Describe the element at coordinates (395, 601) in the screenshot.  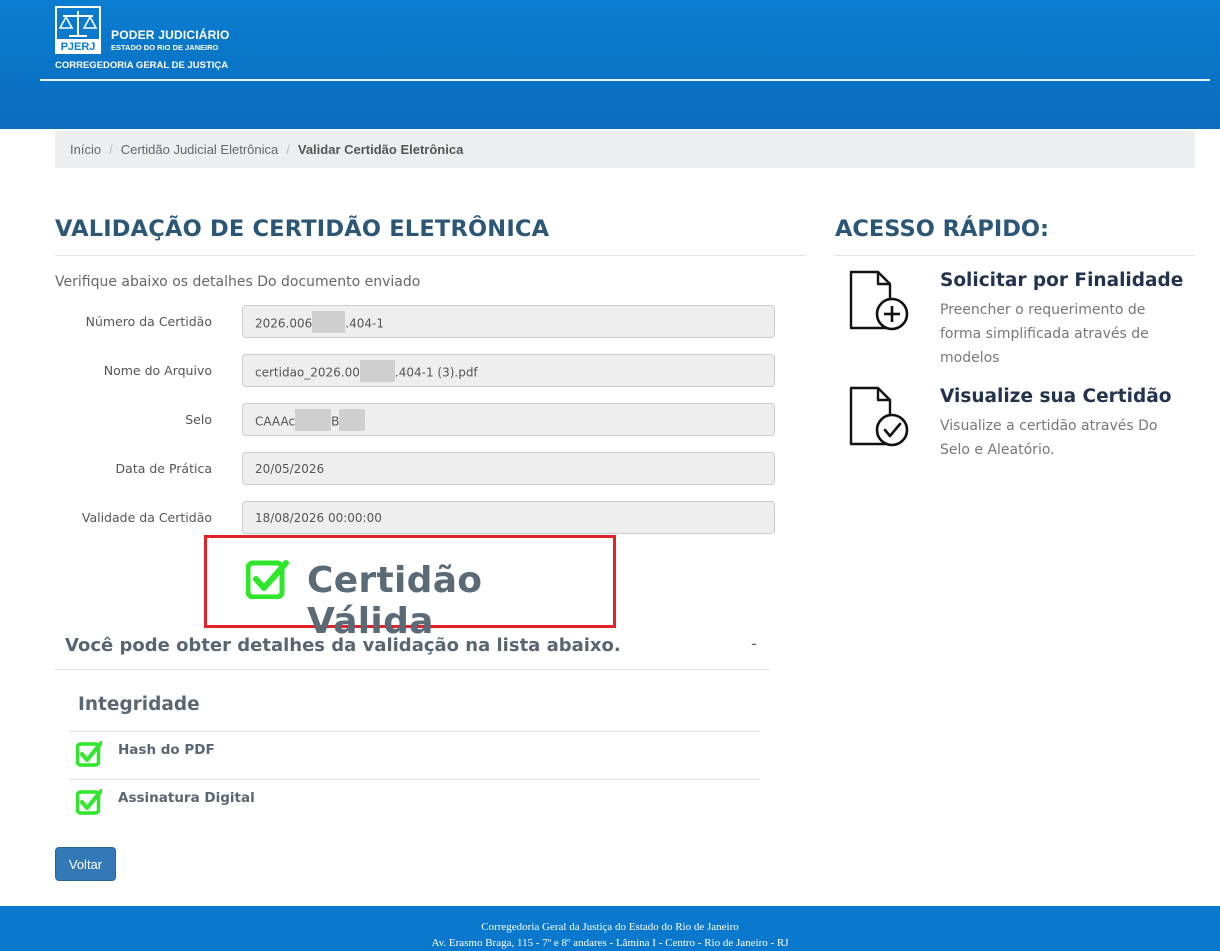
I see `validation-status-text: Certidão Válida` at that location.